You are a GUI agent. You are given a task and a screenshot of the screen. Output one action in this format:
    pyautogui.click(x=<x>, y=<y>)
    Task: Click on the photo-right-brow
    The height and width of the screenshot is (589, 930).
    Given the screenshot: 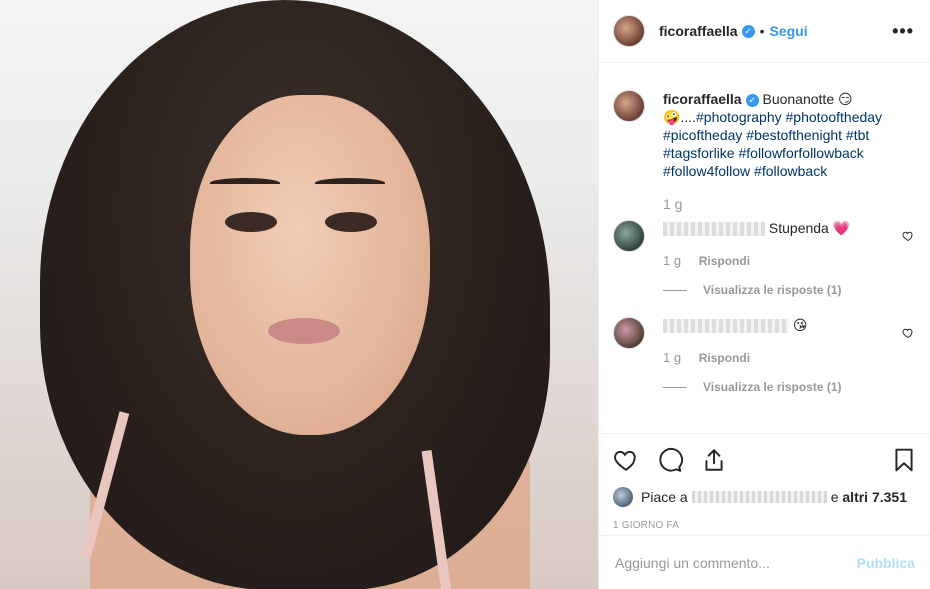 What is the action you would take?
    pyautogui.click(x=350, y=183)
    